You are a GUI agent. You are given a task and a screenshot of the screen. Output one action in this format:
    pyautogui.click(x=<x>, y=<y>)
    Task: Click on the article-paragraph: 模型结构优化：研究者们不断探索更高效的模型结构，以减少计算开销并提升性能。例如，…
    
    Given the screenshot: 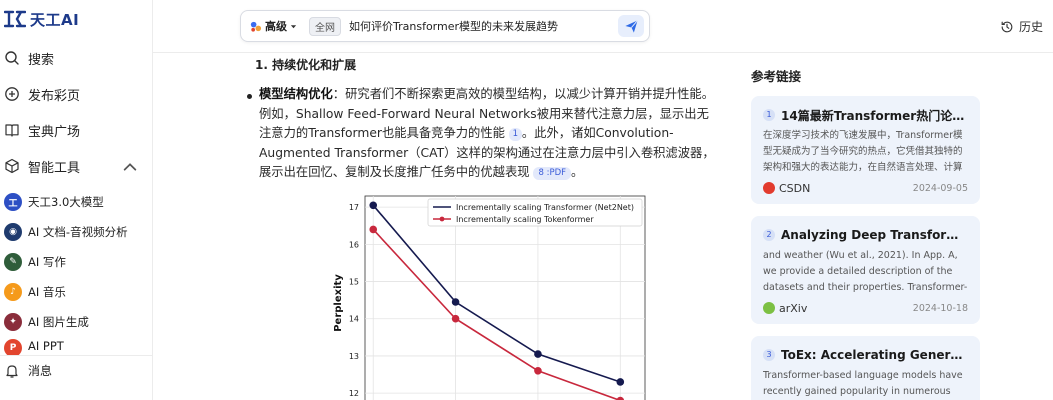 What is the action you would take?
    pyautogui.click(x=489, y=134)
    